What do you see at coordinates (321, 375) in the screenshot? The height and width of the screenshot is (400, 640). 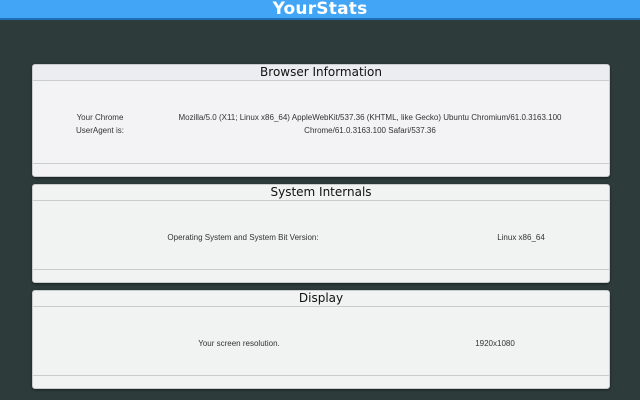 I see `display-card-footer-divider` at bounding box center [321, 375].